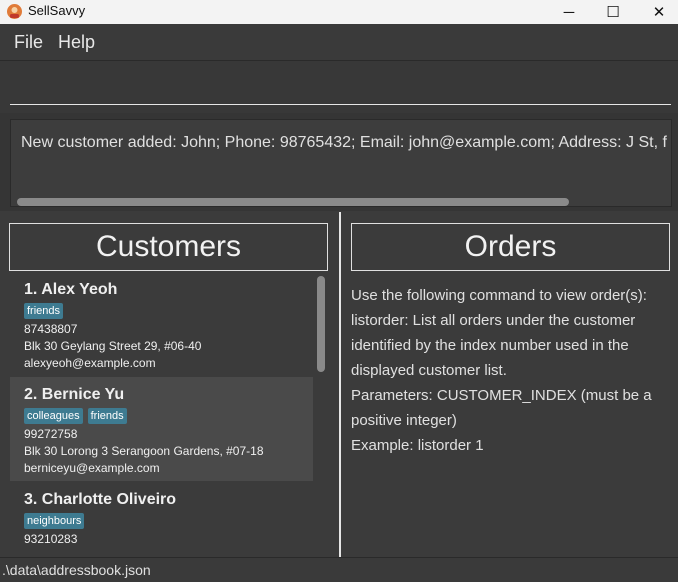  I want to click on save-location: .\data\addressbook.json, so click(76, 570).